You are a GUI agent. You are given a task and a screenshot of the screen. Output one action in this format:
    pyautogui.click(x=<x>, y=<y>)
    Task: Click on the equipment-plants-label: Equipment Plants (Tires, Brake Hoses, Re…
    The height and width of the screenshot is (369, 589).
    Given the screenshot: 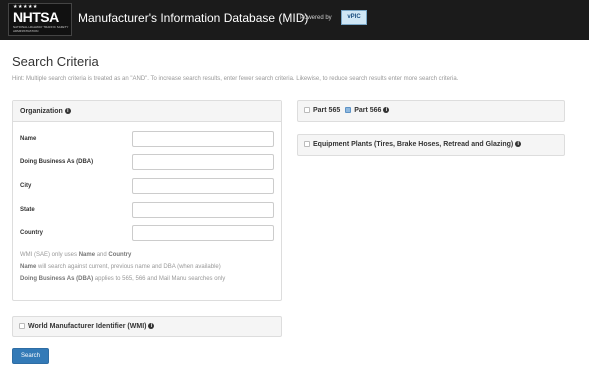 What is the action you would take?
    pyautogui.click(x=413, y=144)
    